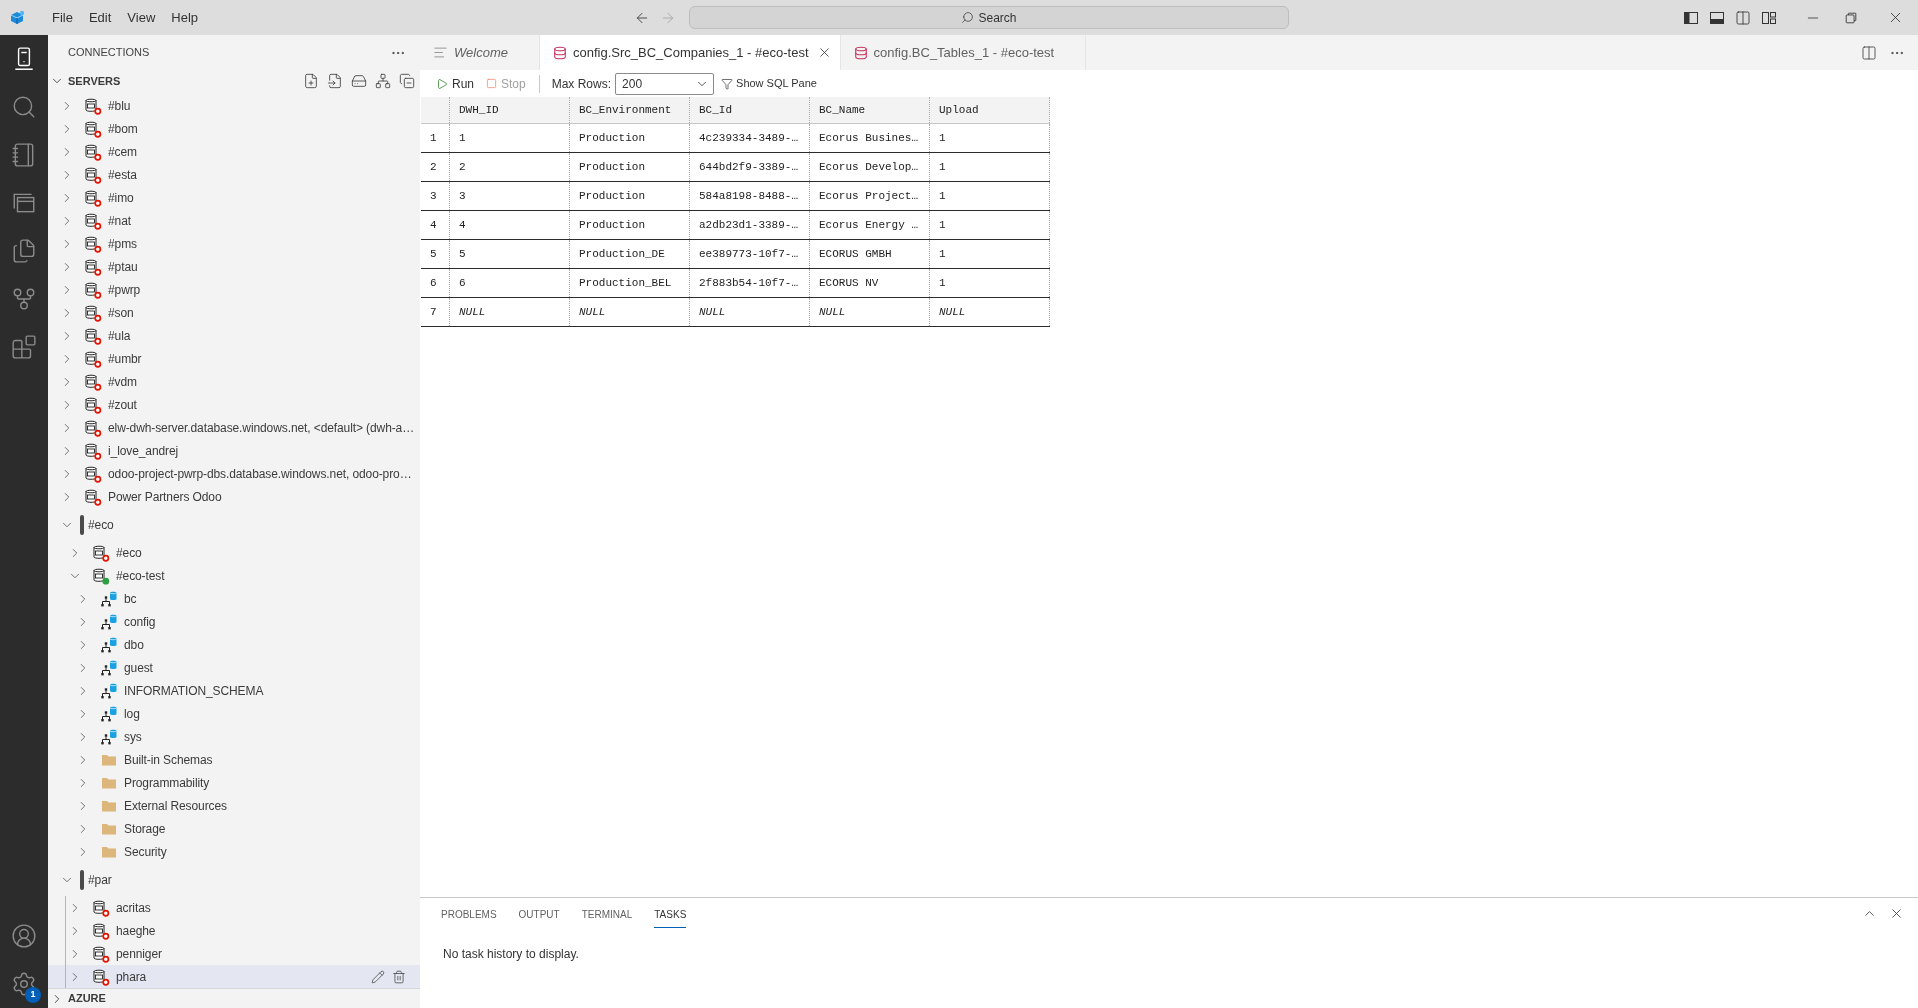 The image size is (1918, 1008). Describe the element at coordinates (433, 283) in the screenshot. I see `row-number: 6` at that location.